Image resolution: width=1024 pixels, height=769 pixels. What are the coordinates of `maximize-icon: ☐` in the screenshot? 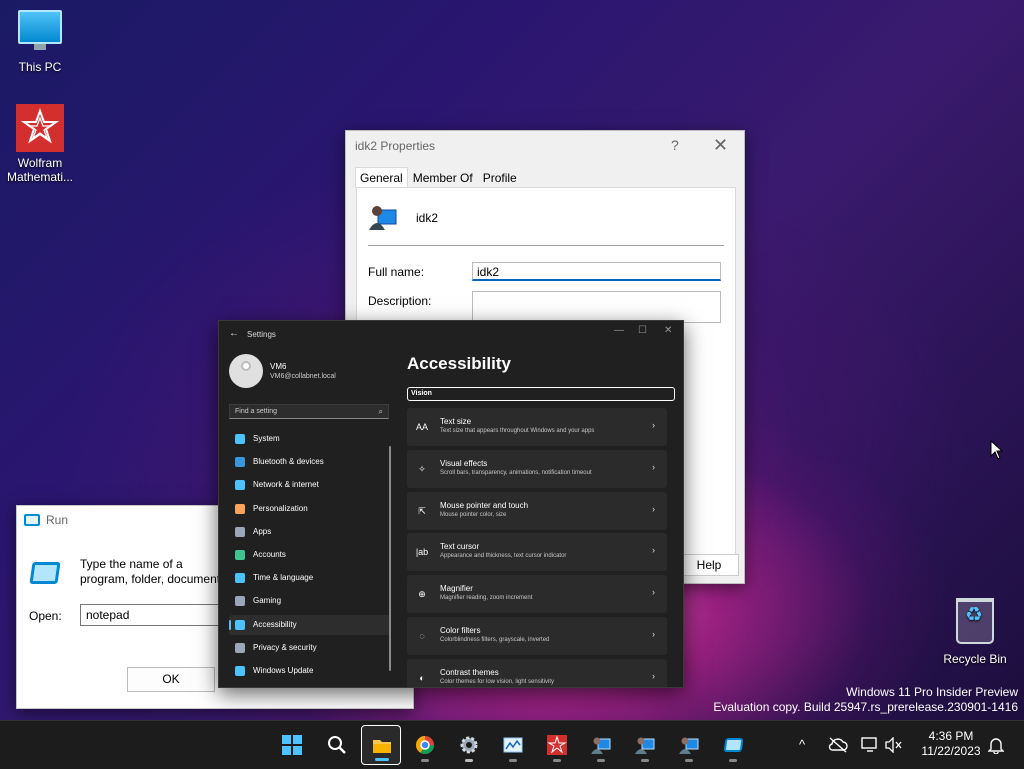 It's located at (642, 330).